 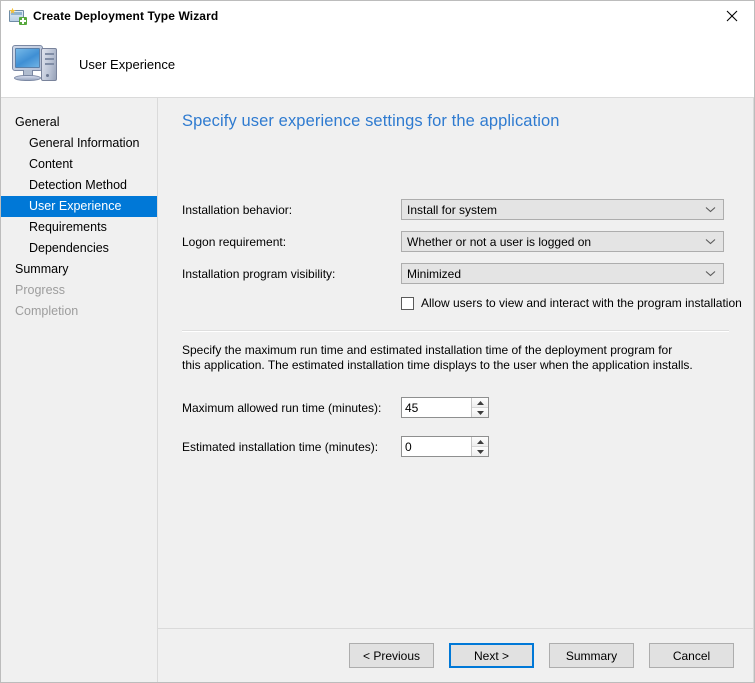 I want to click on installation-visibility-select: Minimized, so click(x=562, y=273).